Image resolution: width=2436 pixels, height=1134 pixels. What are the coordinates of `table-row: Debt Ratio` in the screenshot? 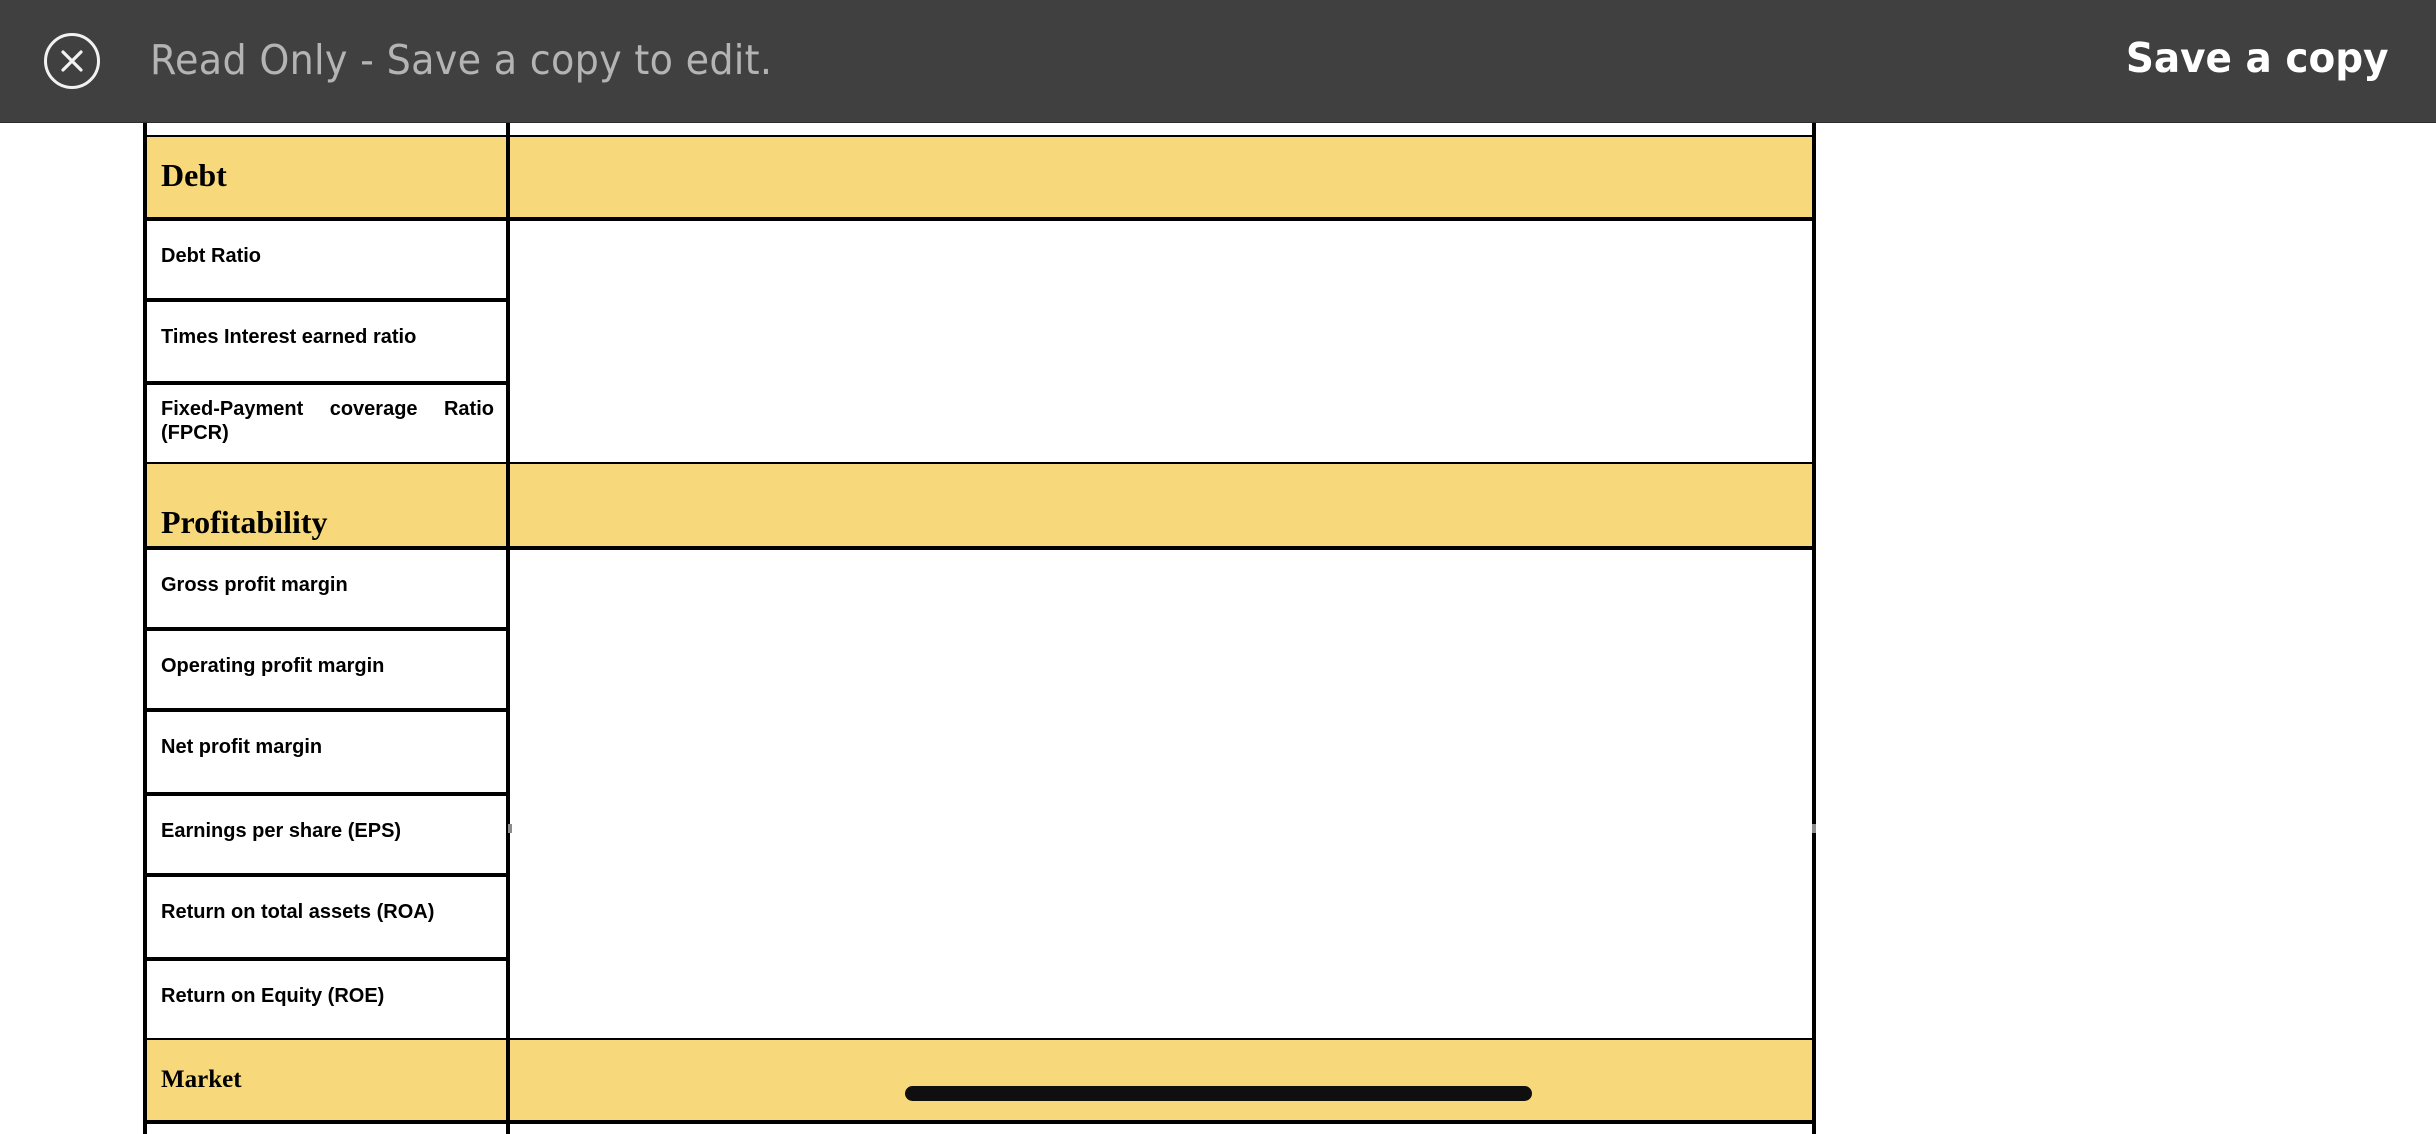 It's located at (979, 259).